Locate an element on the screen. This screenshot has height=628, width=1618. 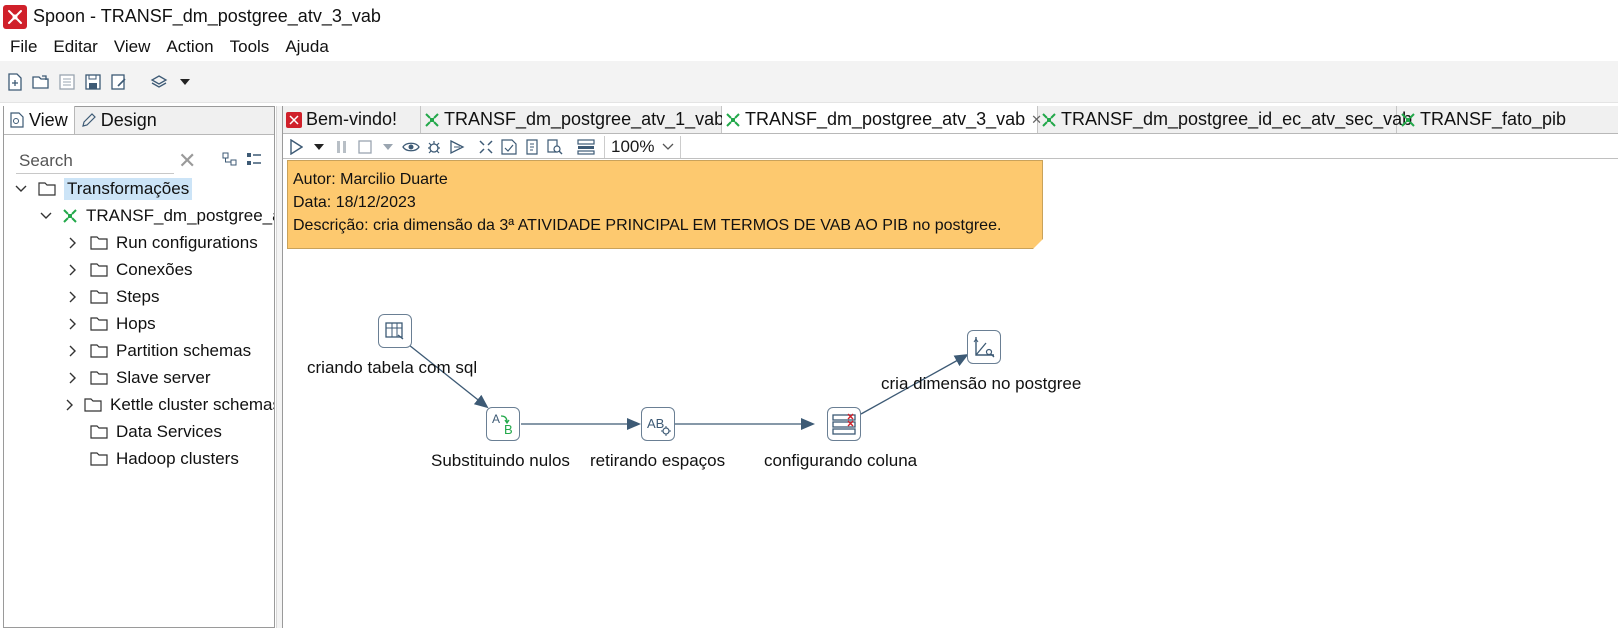
hops-layer is located at coordinates (688, 387).